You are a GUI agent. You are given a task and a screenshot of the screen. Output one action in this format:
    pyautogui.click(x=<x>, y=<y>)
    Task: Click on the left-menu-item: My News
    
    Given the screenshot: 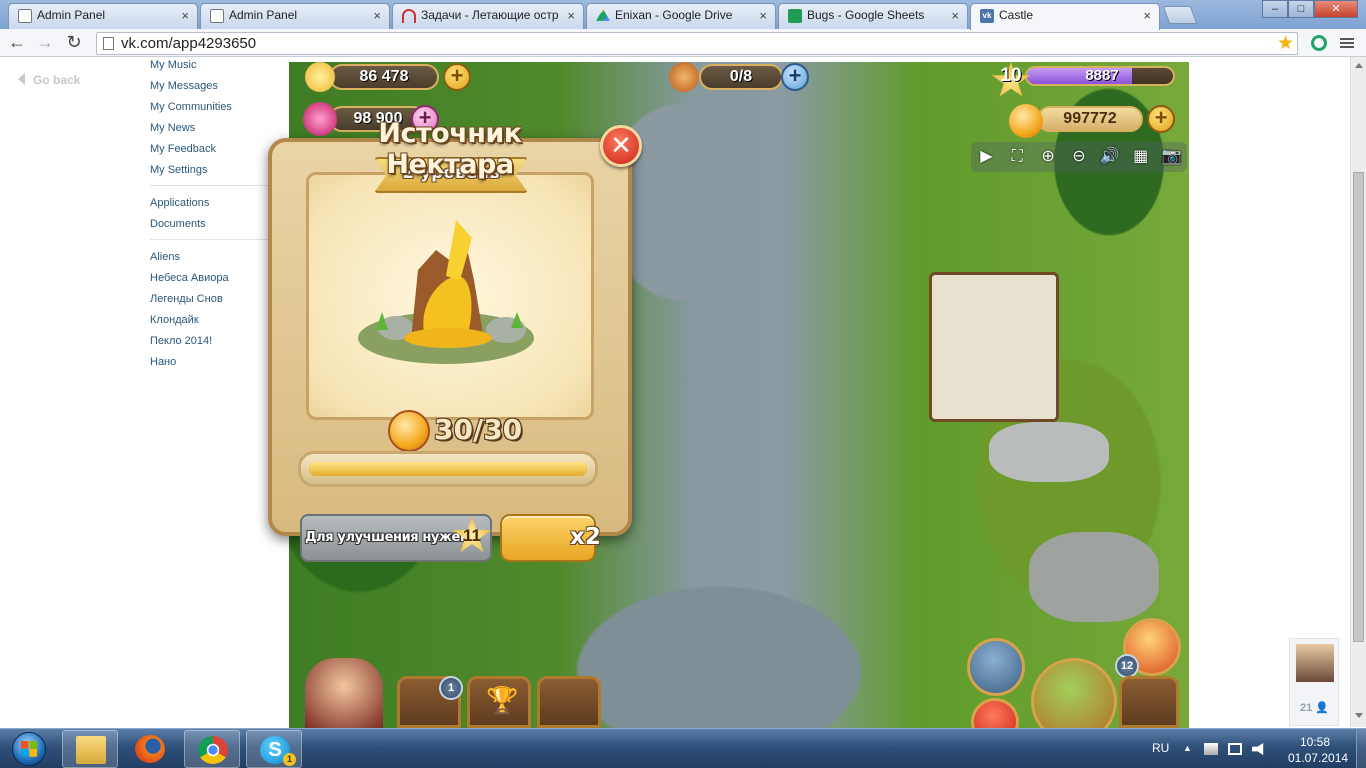 What is the action you would take?
    pyautogui.click(x=216, y=130)
    